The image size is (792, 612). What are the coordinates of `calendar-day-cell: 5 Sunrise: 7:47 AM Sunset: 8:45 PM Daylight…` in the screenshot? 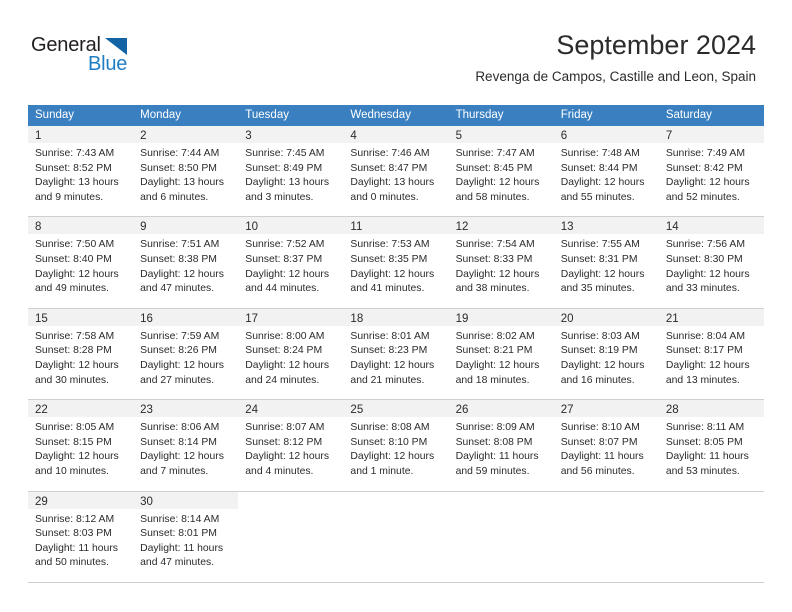 It's located at (501, 171).